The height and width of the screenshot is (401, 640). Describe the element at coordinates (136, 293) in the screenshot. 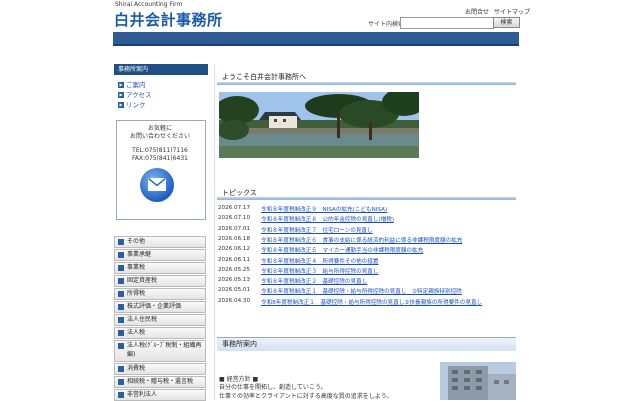

I see `category-label: 所得税` at that location.